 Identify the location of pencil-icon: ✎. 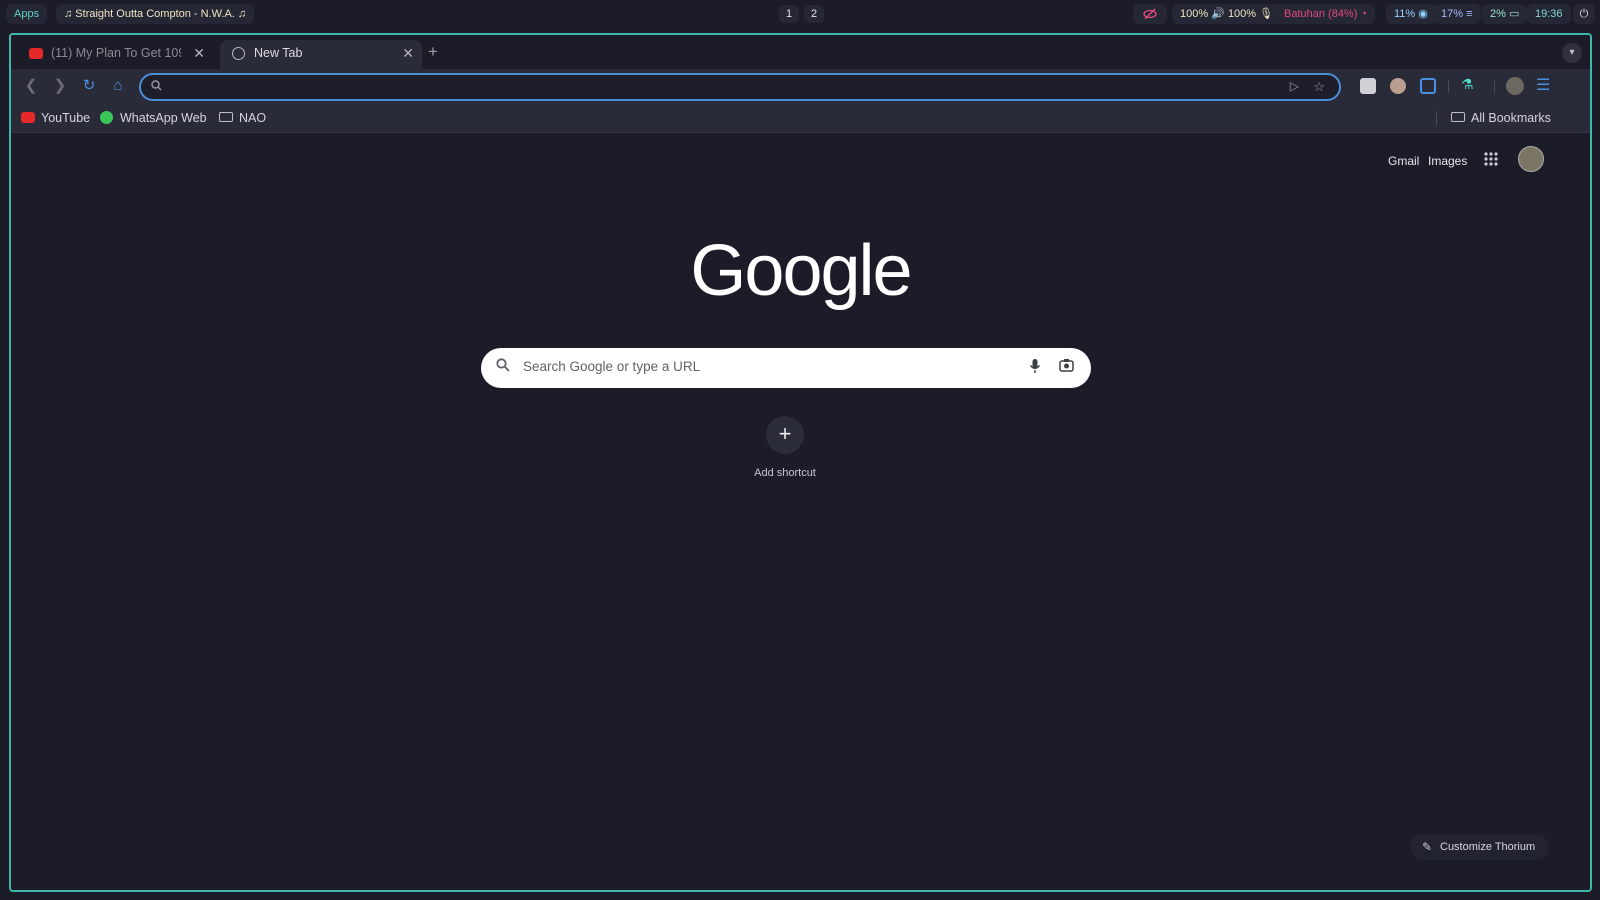
(1427, 847).